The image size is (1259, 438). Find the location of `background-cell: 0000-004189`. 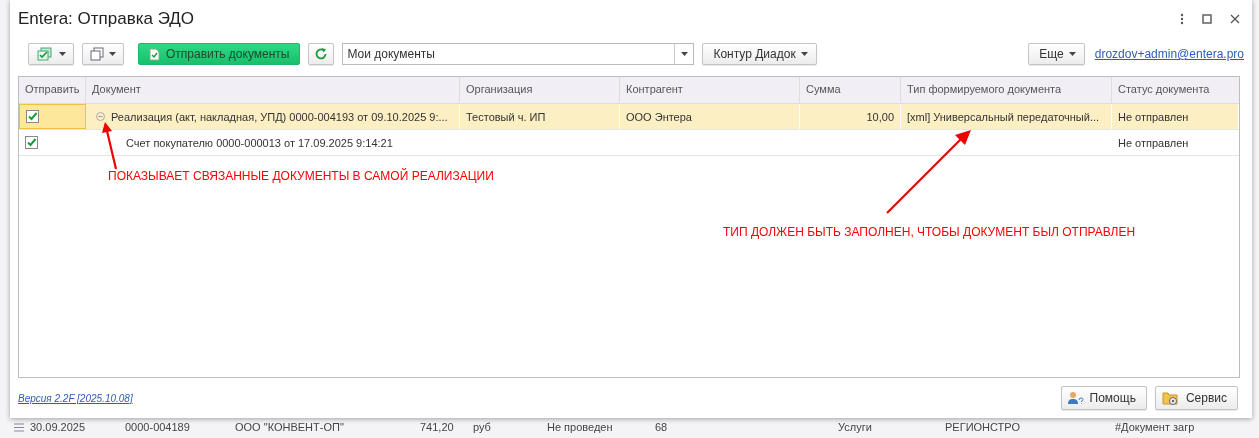

background-cell: 0000-004189 is located at coordinates (157, 427).